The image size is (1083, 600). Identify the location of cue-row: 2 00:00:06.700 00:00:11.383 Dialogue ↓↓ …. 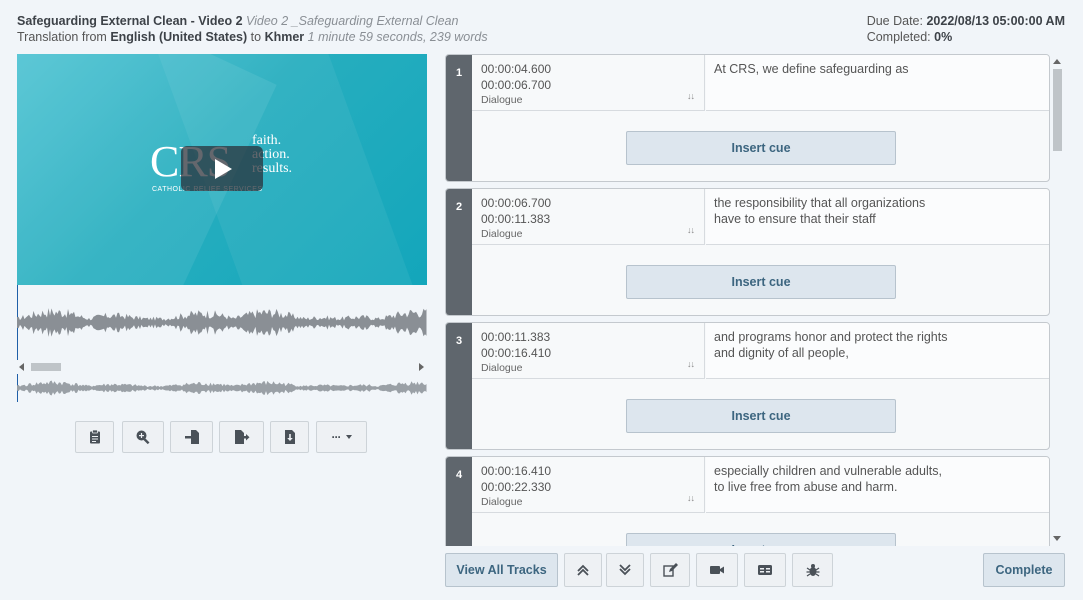
(747, 252).